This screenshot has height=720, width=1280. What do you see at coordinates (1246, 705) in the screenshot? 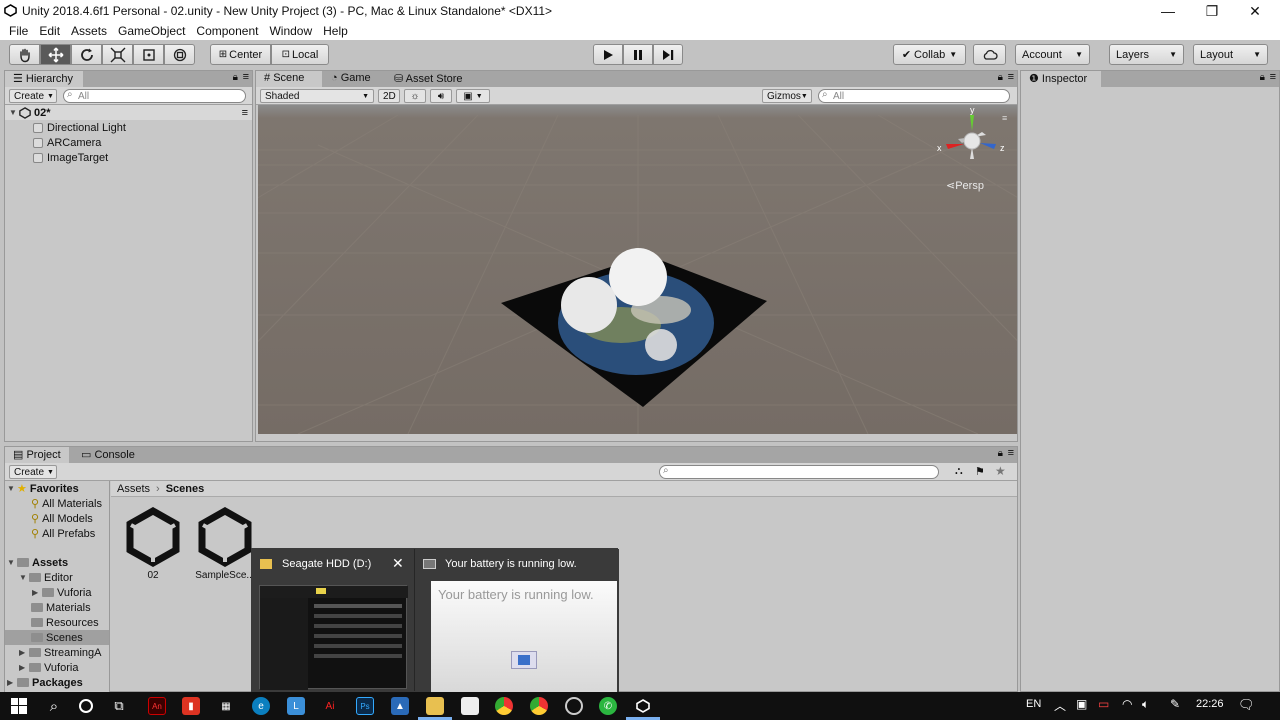
I see `notifications-icon: 🗨︎` at bounding box center [1246, 705].